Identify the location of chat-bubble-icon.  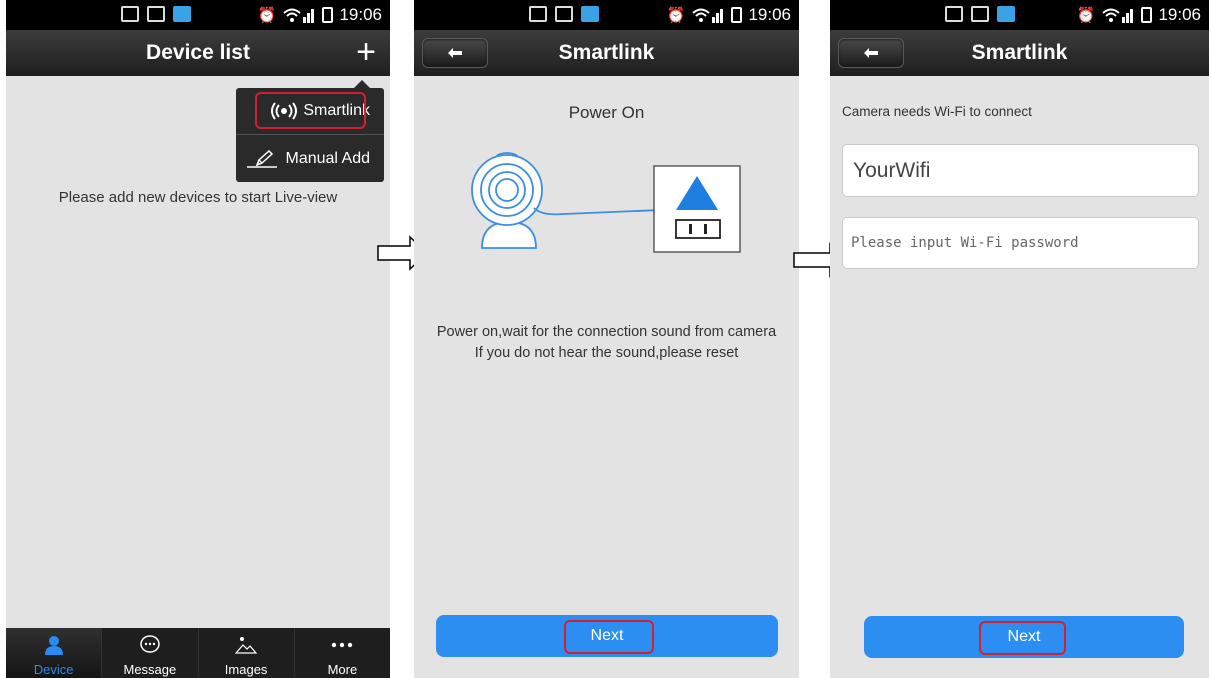
(150, 644).